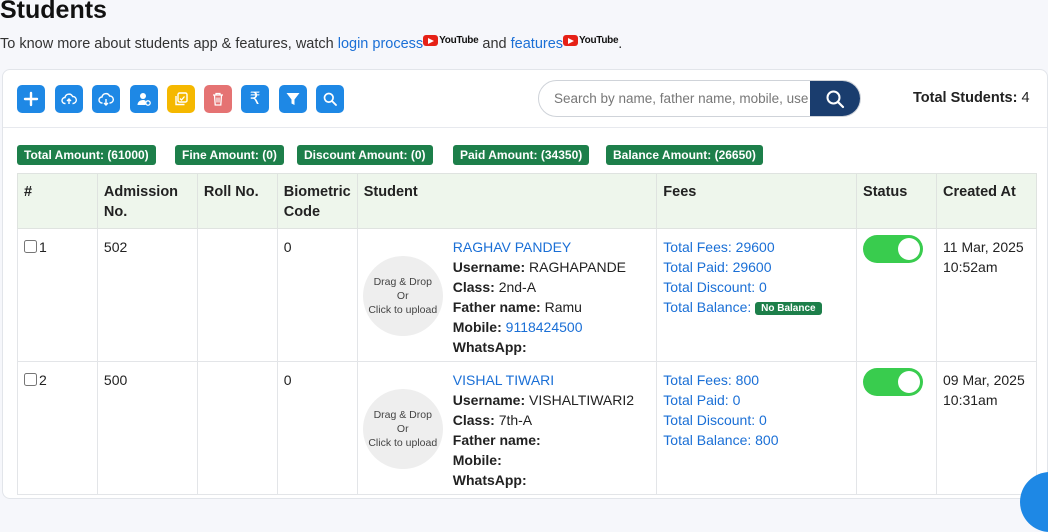 This screenshot has width=1048, height=532. I want to click on cloud-download-icon, so click(106, 99).